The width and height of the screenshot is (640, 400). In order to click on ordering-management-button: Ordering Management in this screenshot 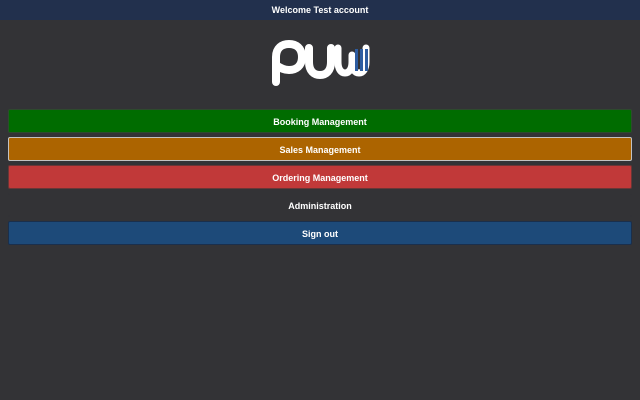, I will do `click(320, 177)`.